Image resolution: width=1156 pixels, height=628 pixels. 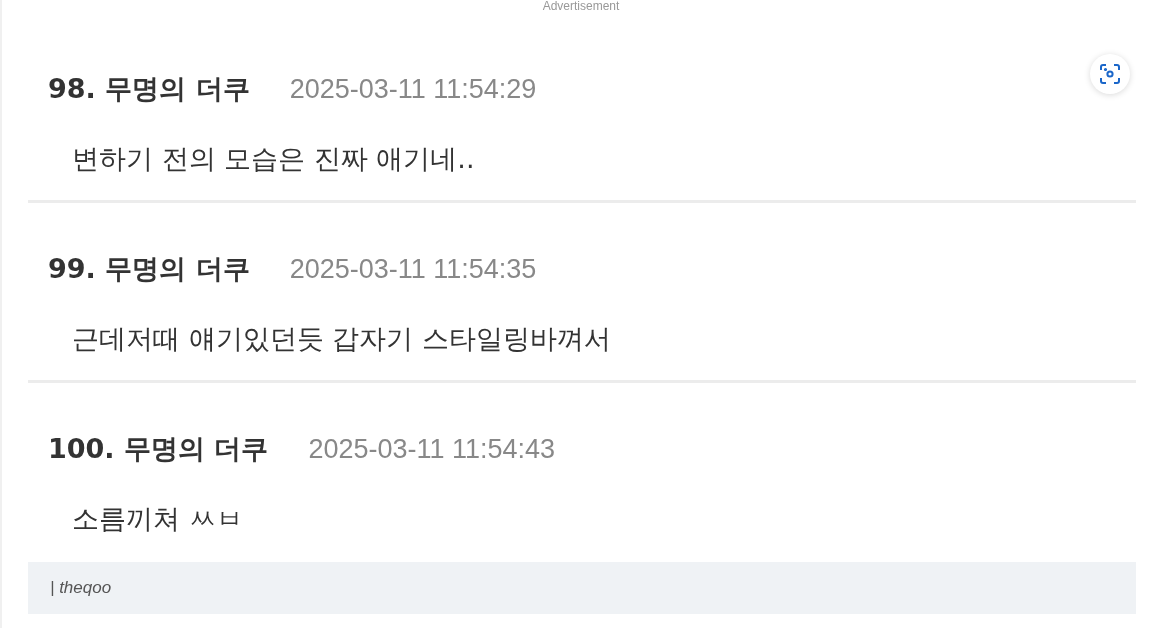 I want to click on camera-scan-icon, so click(x=1110, y=74).